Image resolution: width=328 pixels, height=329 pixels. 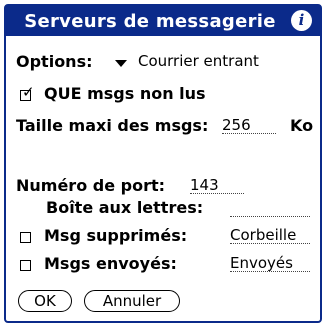 I want to click on ok-button: OK, so click(x=45, y=301).